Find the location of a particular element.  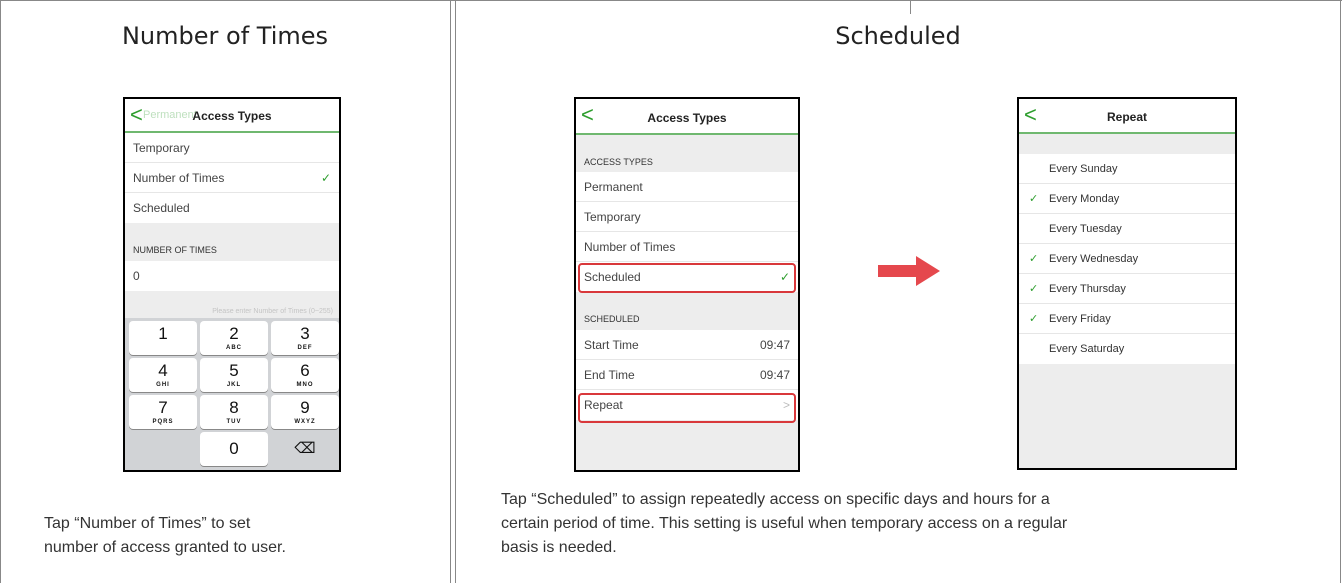

top-tick is located at coordinates (910, 7).